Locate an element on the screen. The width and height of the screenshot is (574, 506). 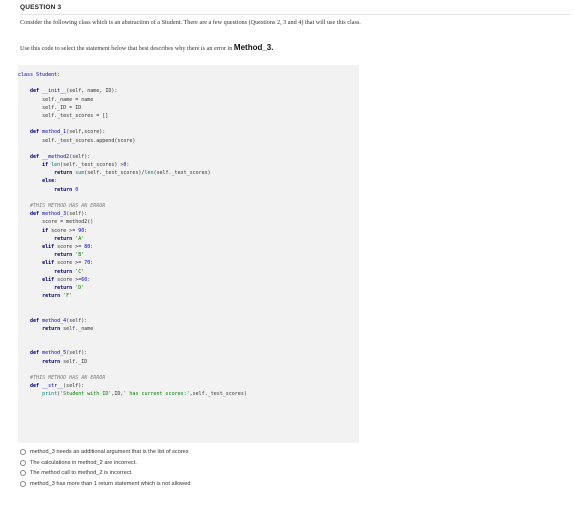
instruction-method-name: Method_3. is located at coordinates (253, 47).